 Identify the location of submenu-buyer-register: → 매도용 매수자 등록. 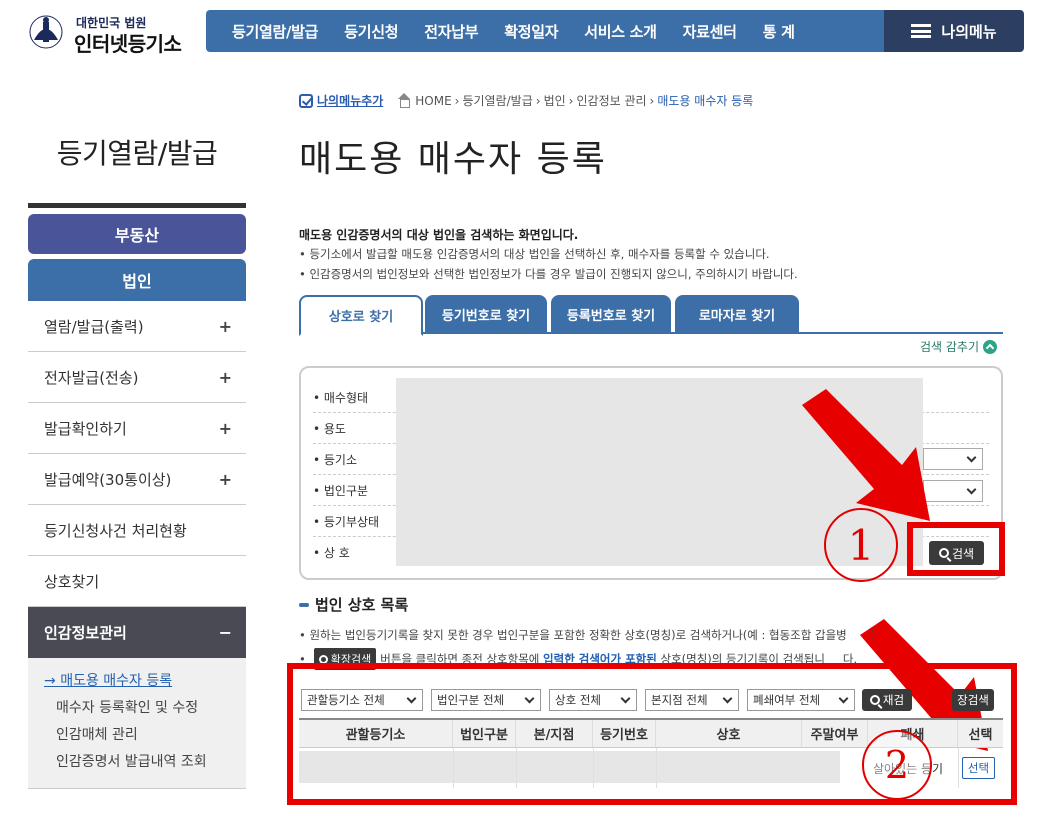
(145, 681).